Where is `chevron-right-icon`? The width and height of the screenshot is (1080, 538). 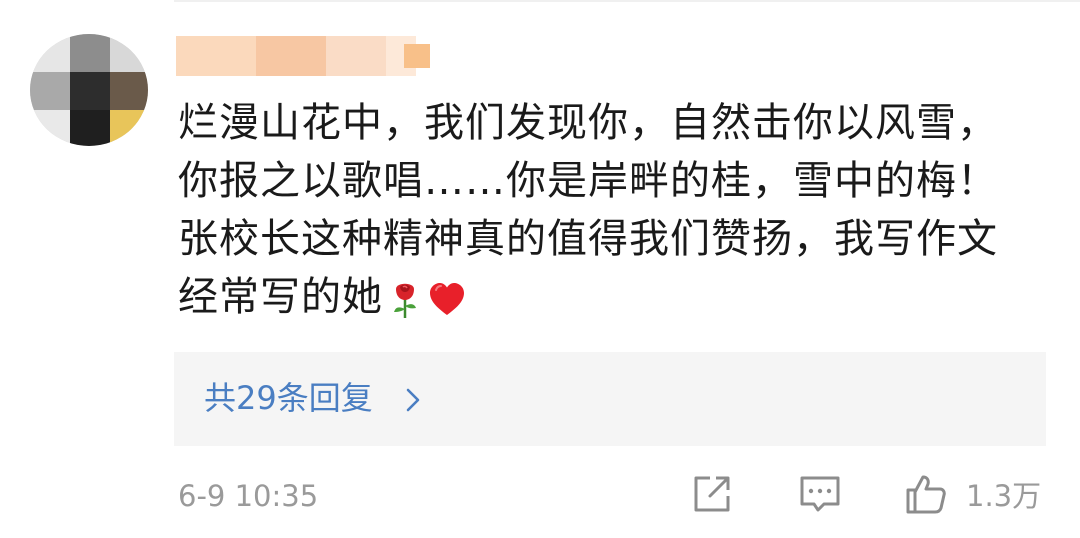 chevron-right-icon is located at coordinates (413, 400).